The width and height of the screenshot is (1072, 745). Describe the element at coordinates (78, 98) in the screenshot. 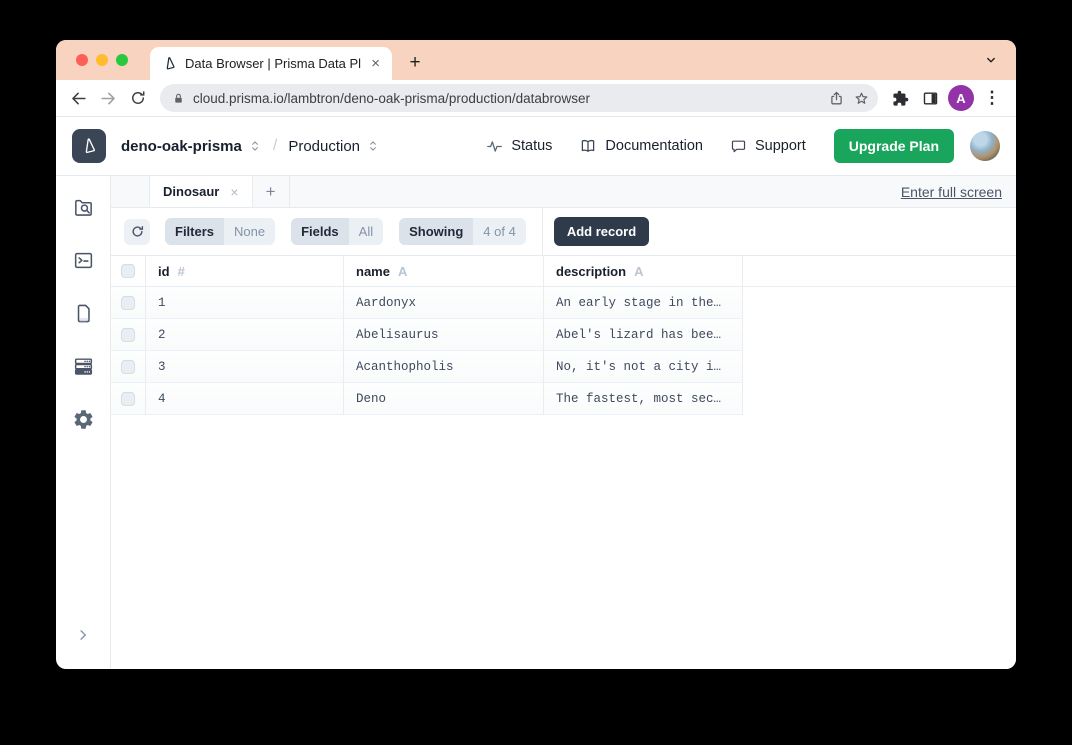

I see `back-icon` at that location.